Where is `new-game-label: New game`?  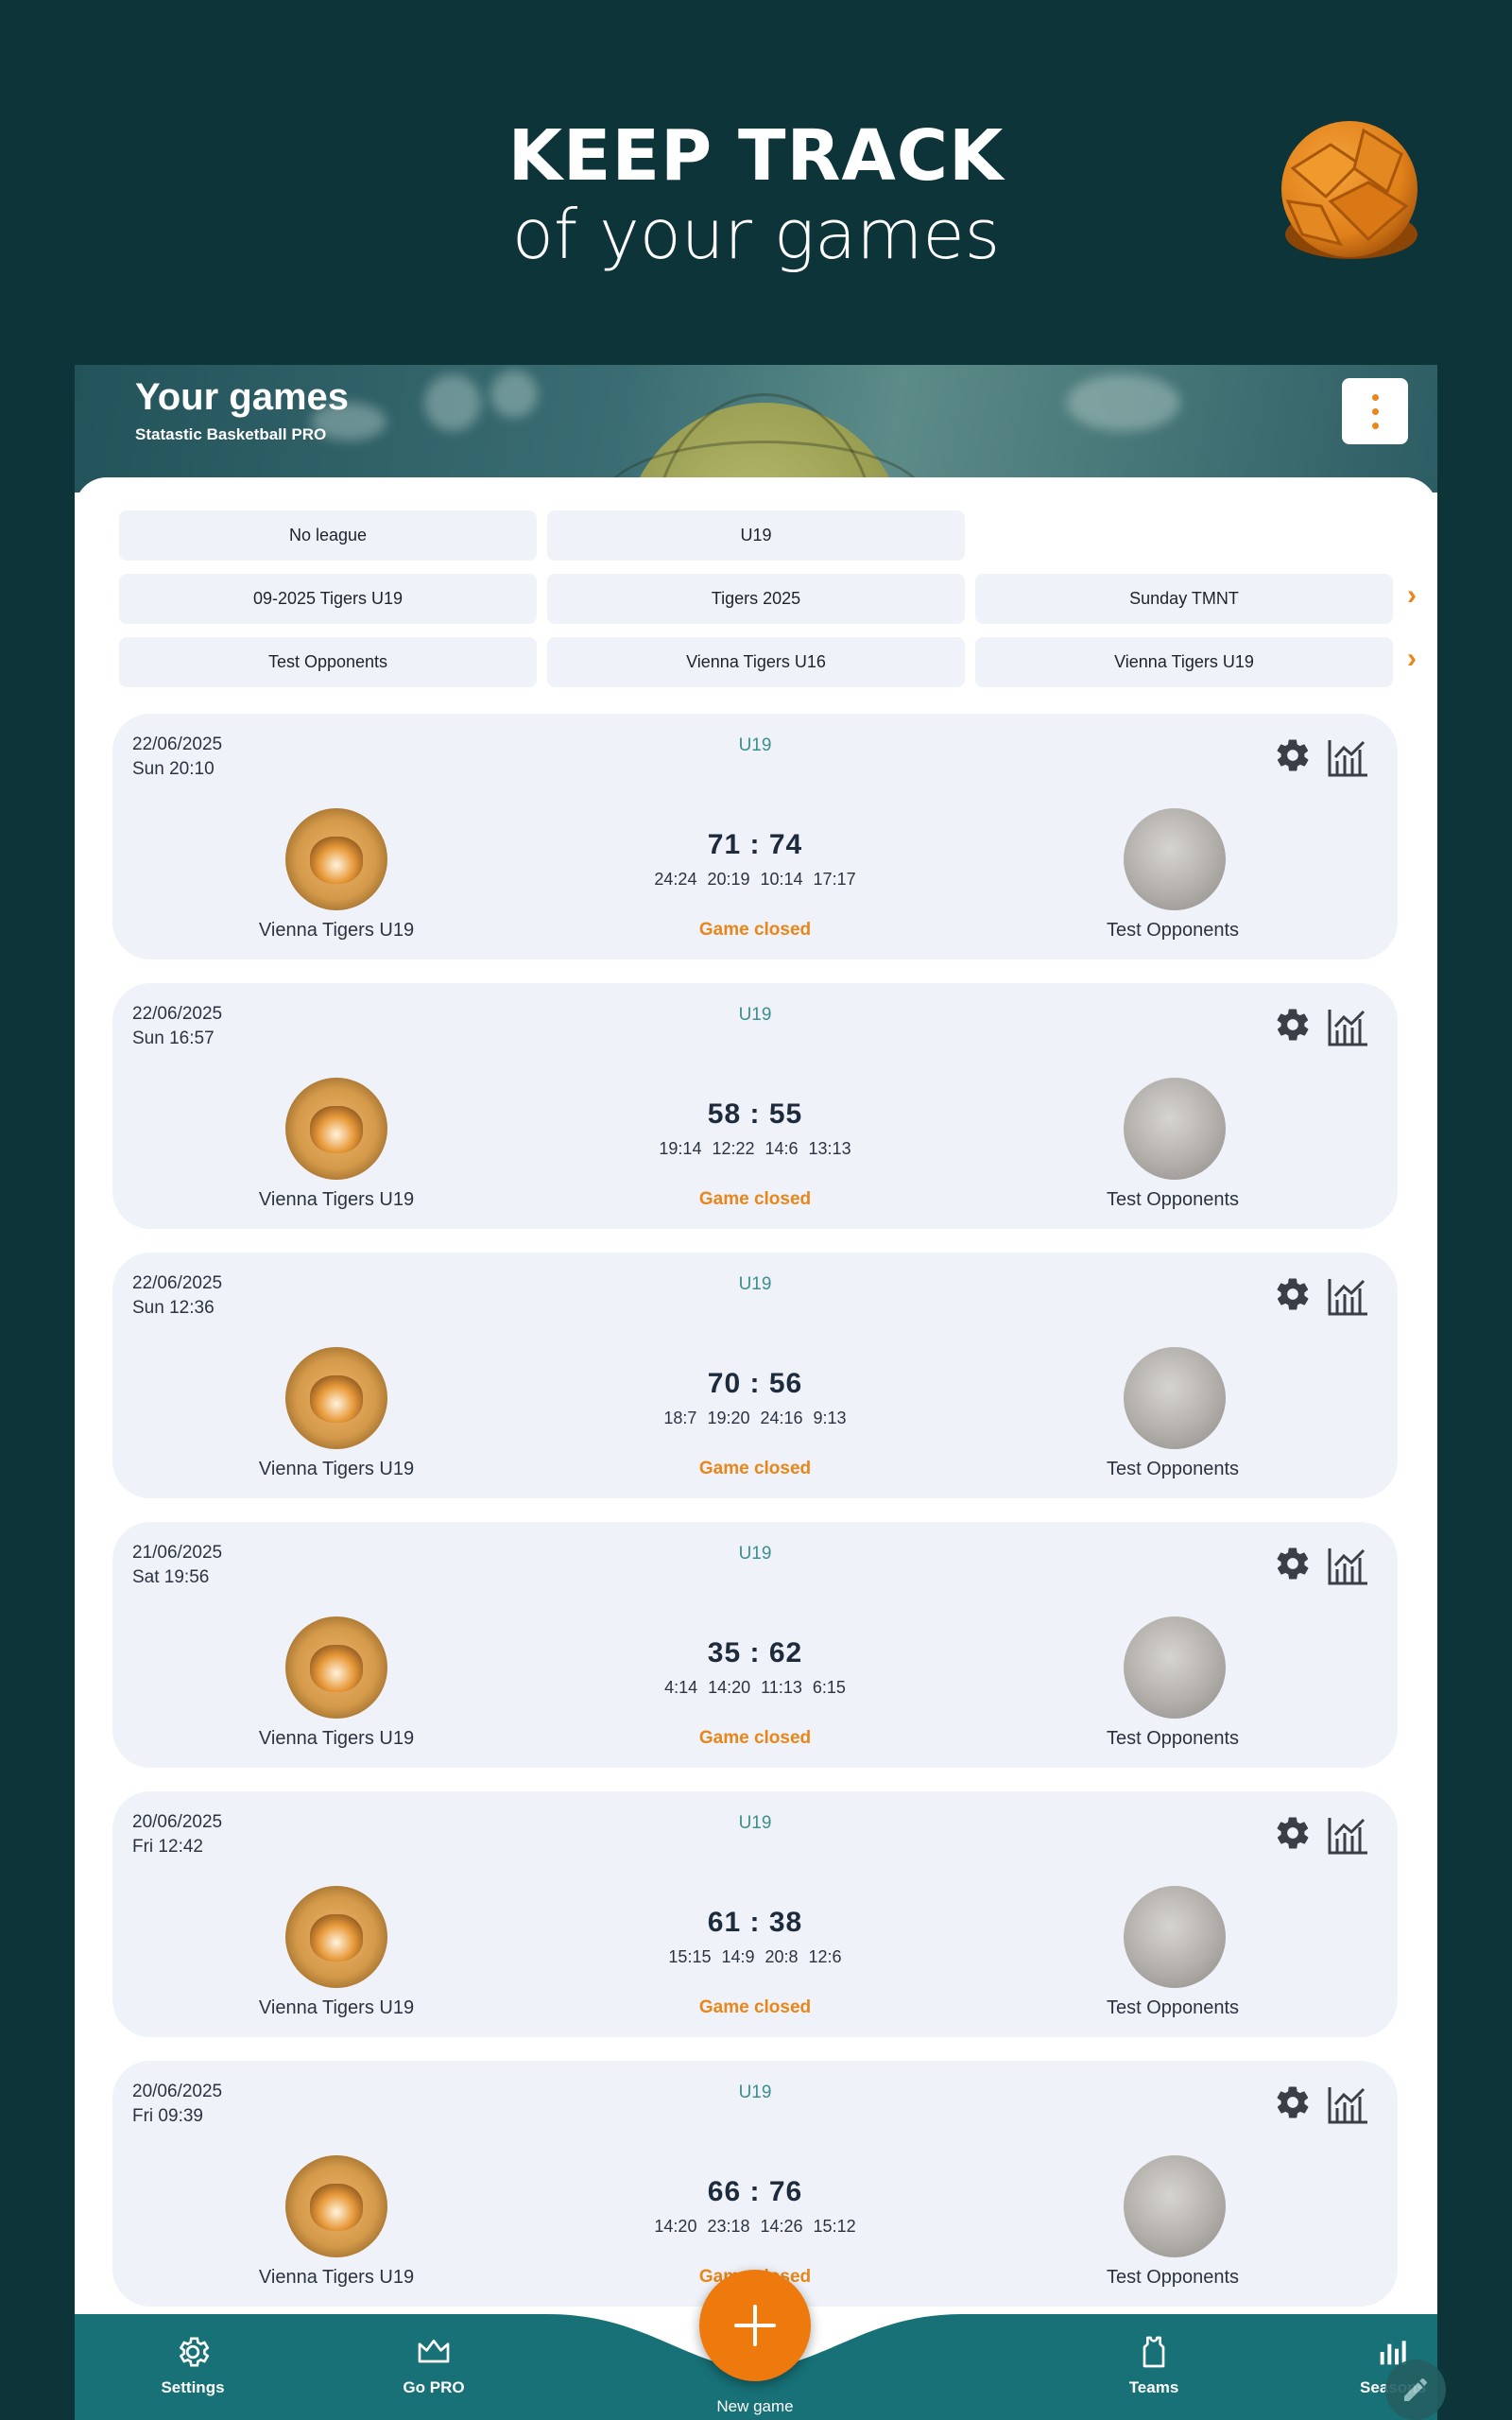
new-game-label: New game is located at coordinates (755, 2406).